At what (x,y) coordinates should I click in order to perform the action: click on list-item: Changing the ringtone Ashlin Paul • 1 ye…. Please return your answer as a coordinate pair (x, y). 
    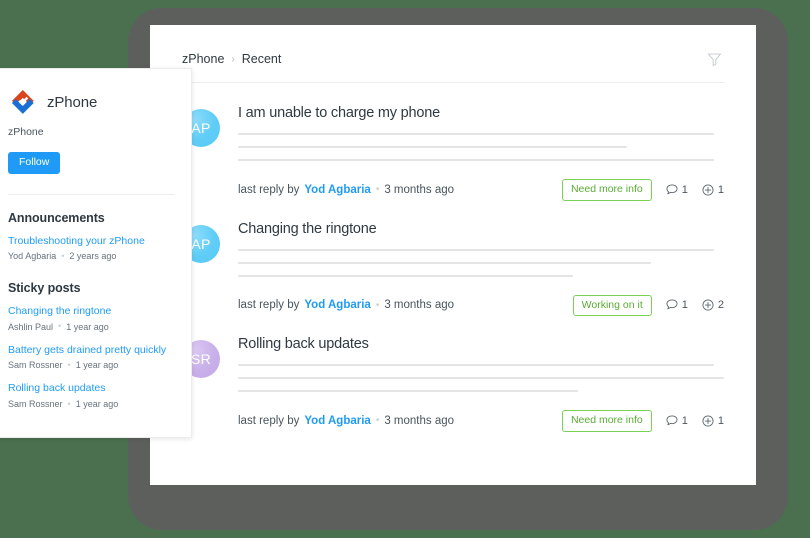
    Looking at the image, I should click on (91, 318).